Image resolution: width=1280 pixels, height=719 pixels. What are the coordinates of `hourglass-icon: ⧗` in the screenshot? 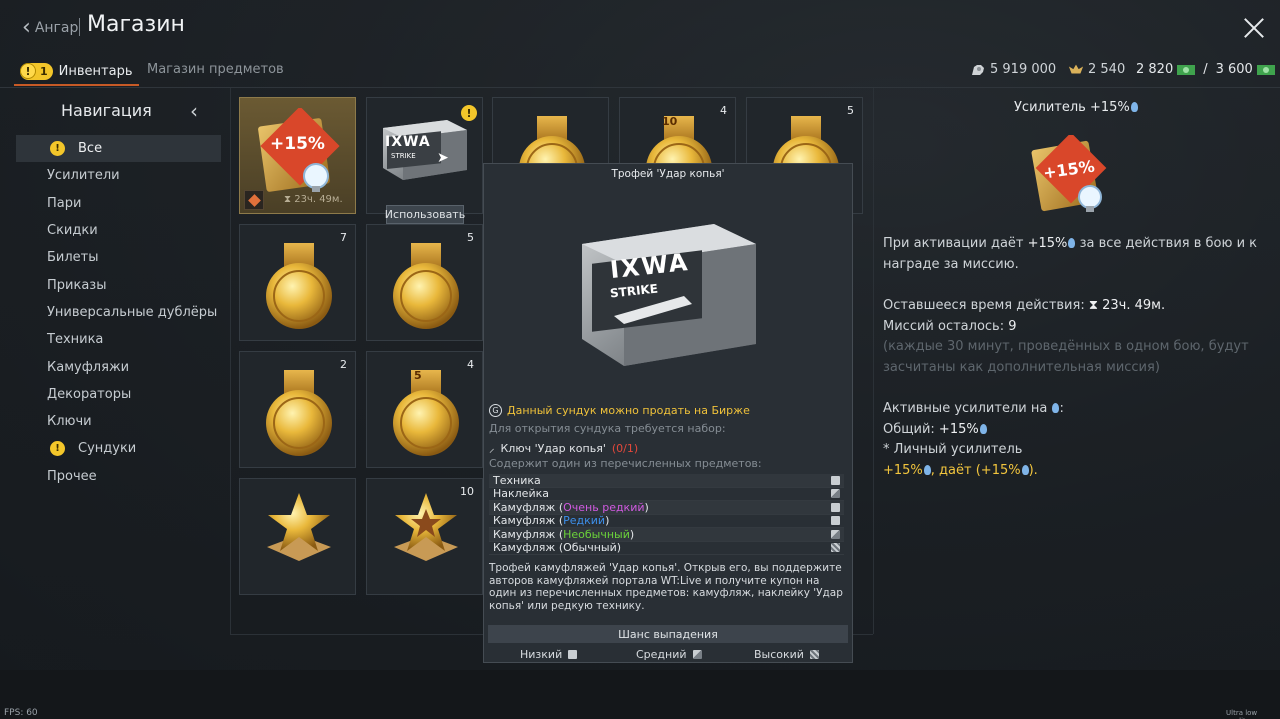 It's located at (1093, 305).